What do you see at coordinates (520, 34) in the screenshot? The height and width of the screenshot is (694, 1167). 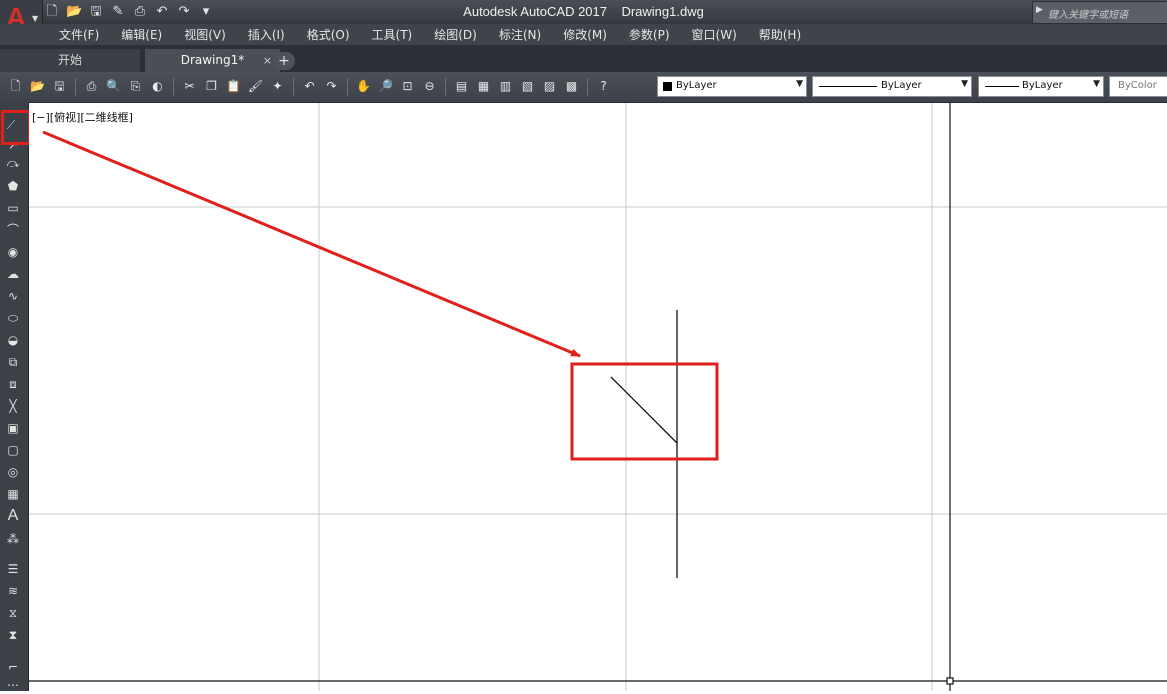 I see `menu-dimension: 标注(N)` at bounding box center [520, 34].